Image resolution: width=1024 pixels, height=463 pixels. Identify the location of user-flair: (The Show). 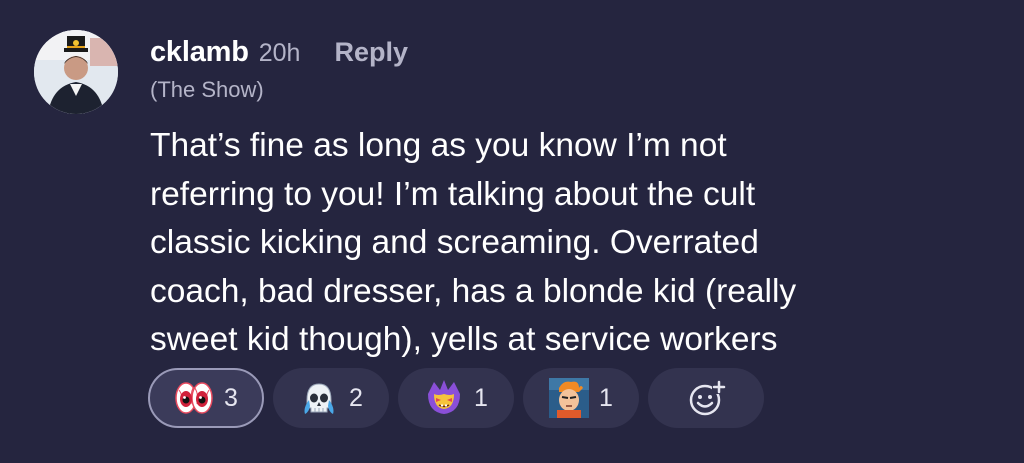
(207, 89).